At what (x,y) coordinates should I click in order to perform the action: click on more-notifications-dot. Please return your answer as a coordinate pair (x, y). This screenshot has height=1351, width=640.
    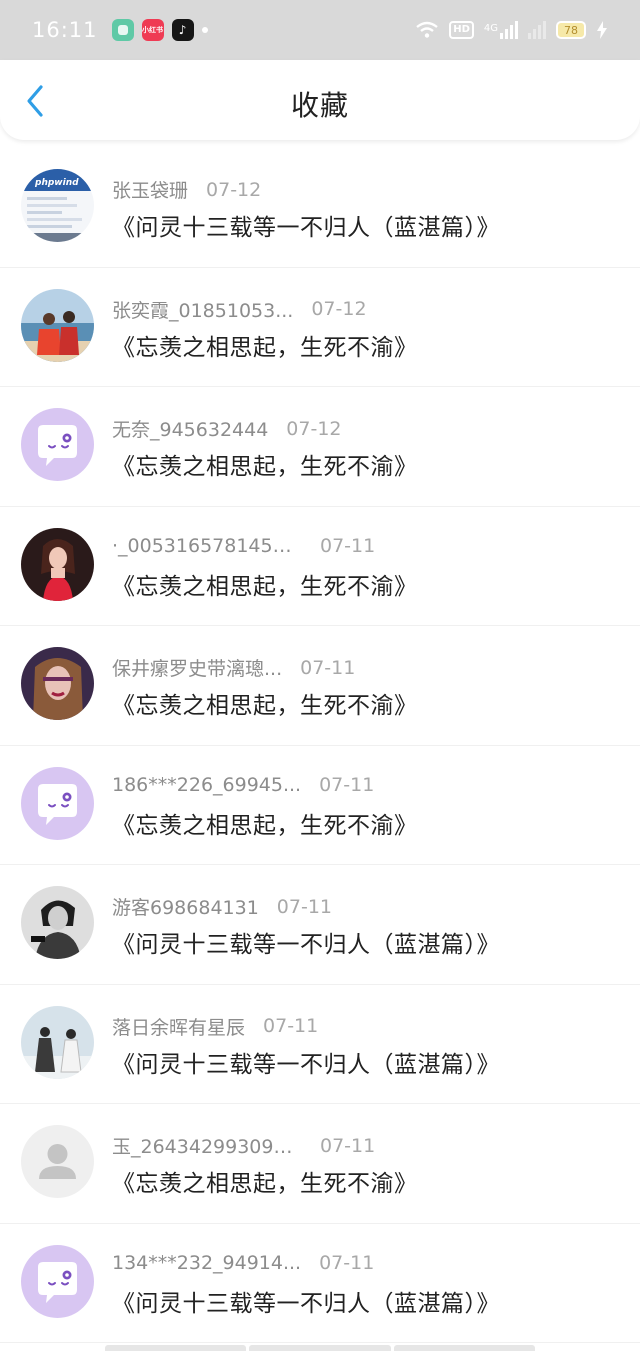
    Looking at the image, I should click on (204, 30).